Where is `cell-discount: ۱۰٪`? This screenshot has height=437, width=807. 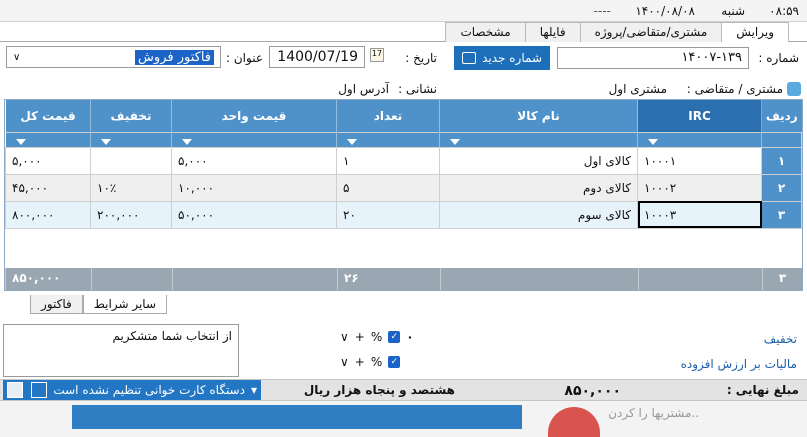
cell-discount: ۱۰٪ is located at coordinates (131, 187).